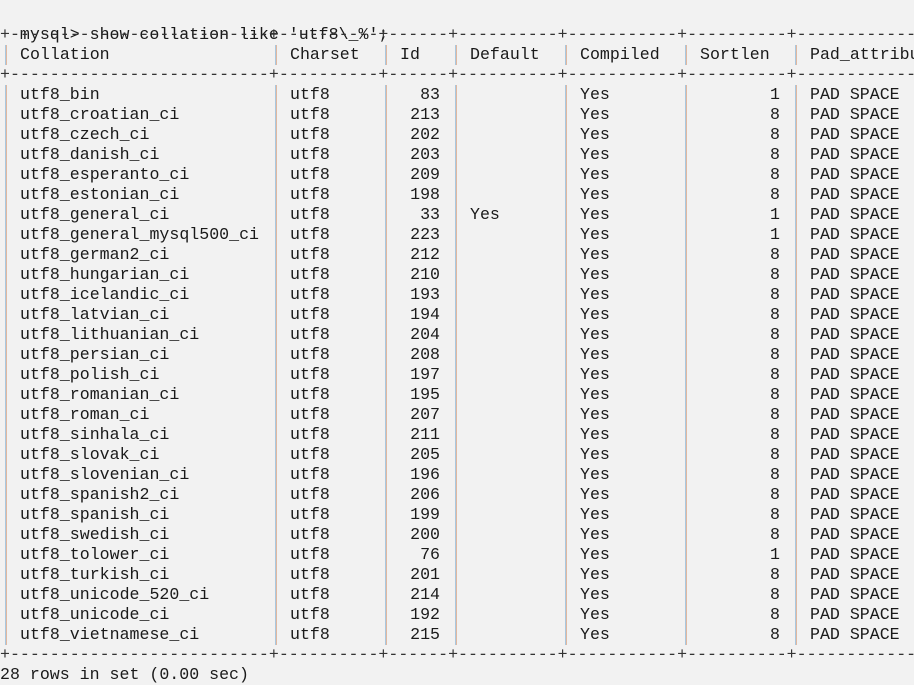  Describe the element at coordinates (425, 234) in the screenshot. I see `cell-id: 223` at that location.